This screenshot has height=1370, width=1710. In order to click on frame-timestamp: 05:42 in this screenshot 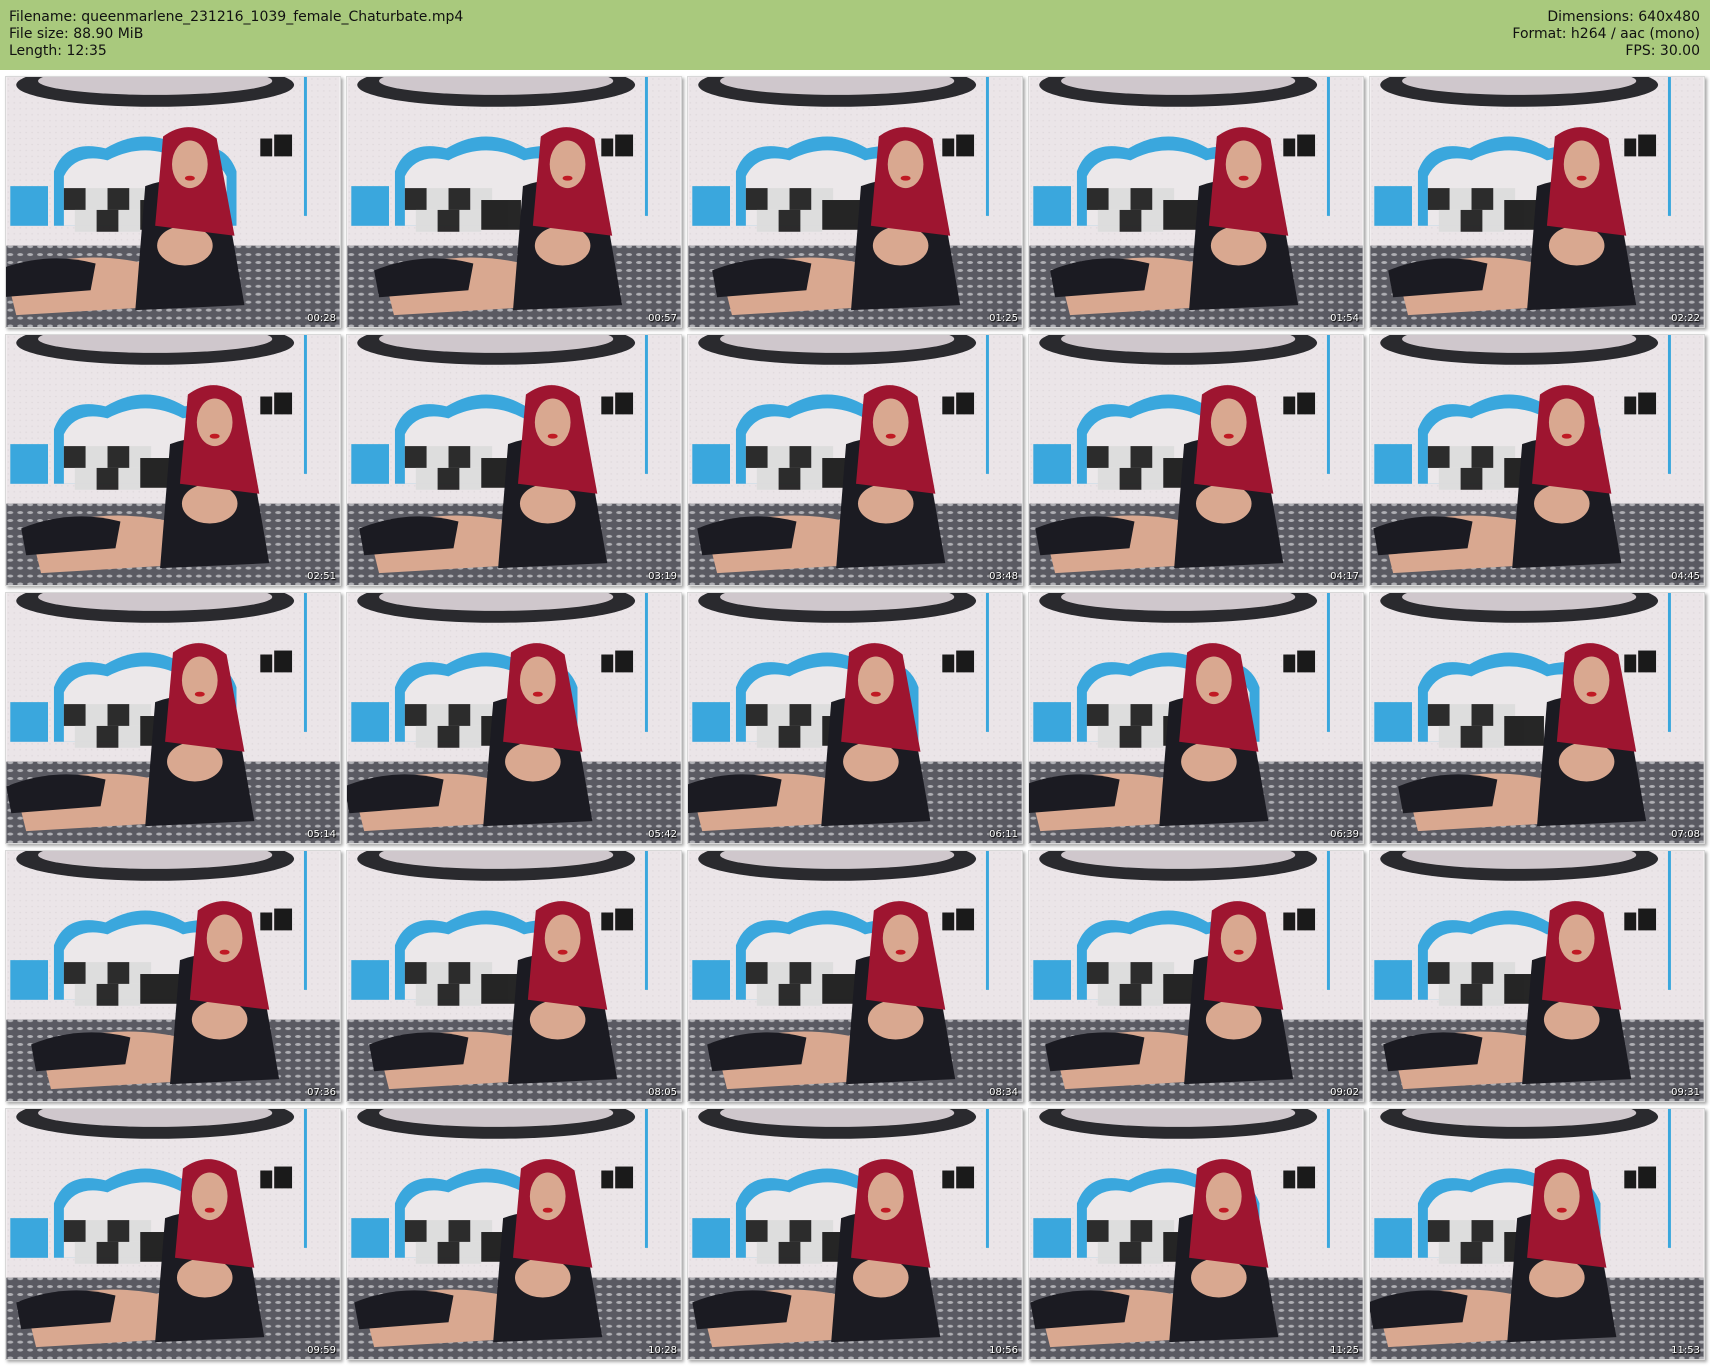, I will do `click(662, 834)`.